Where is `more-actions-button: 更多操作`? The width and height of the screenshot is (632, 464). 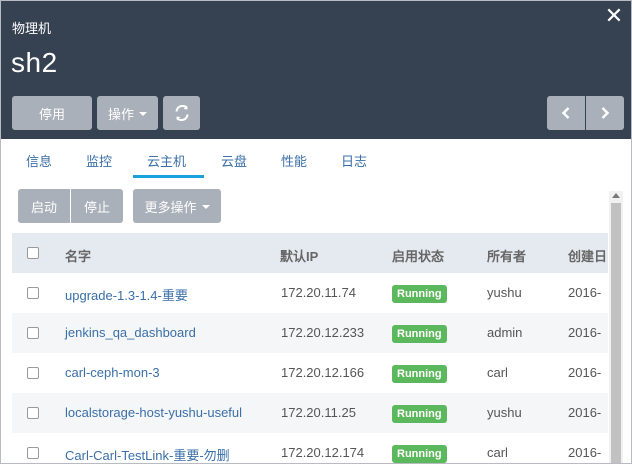 more-actions-button: 更多操作 is located at coordinates (177, 206).